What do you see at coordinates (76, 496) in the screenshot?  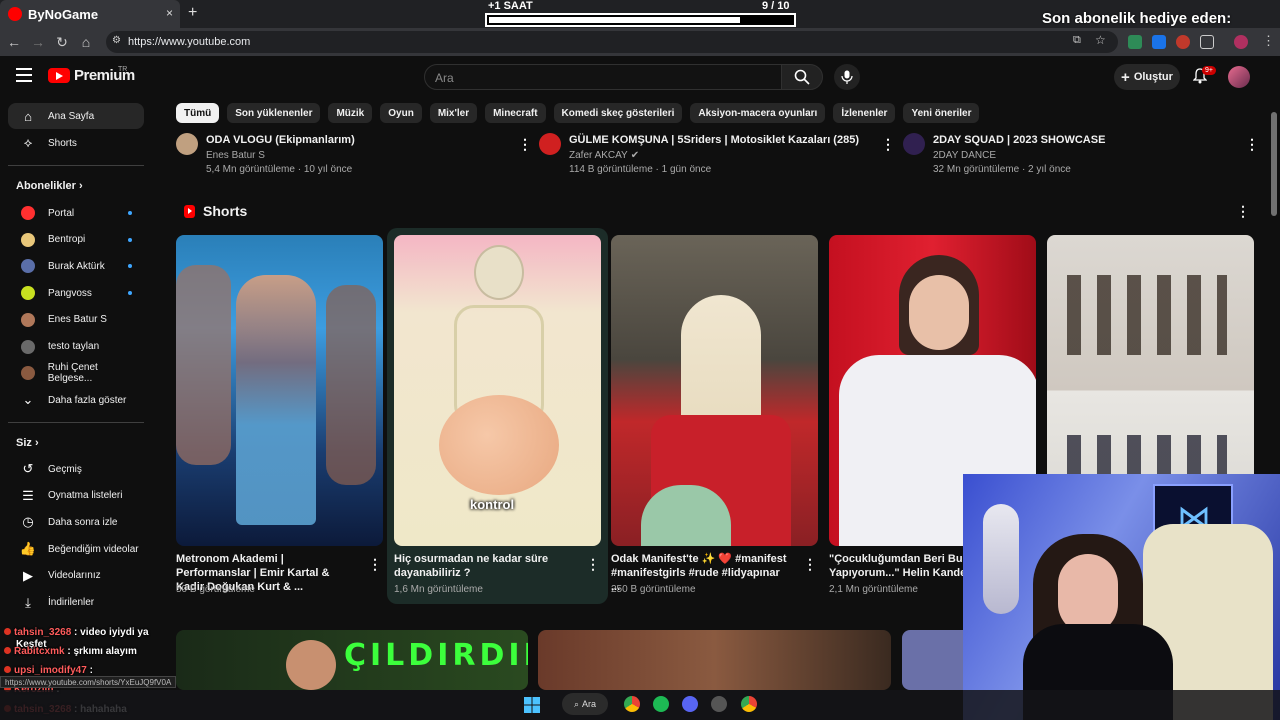 I see `sidebar-item-you: ☰ Oynatma listeleri` at bounding box center [76, 496].